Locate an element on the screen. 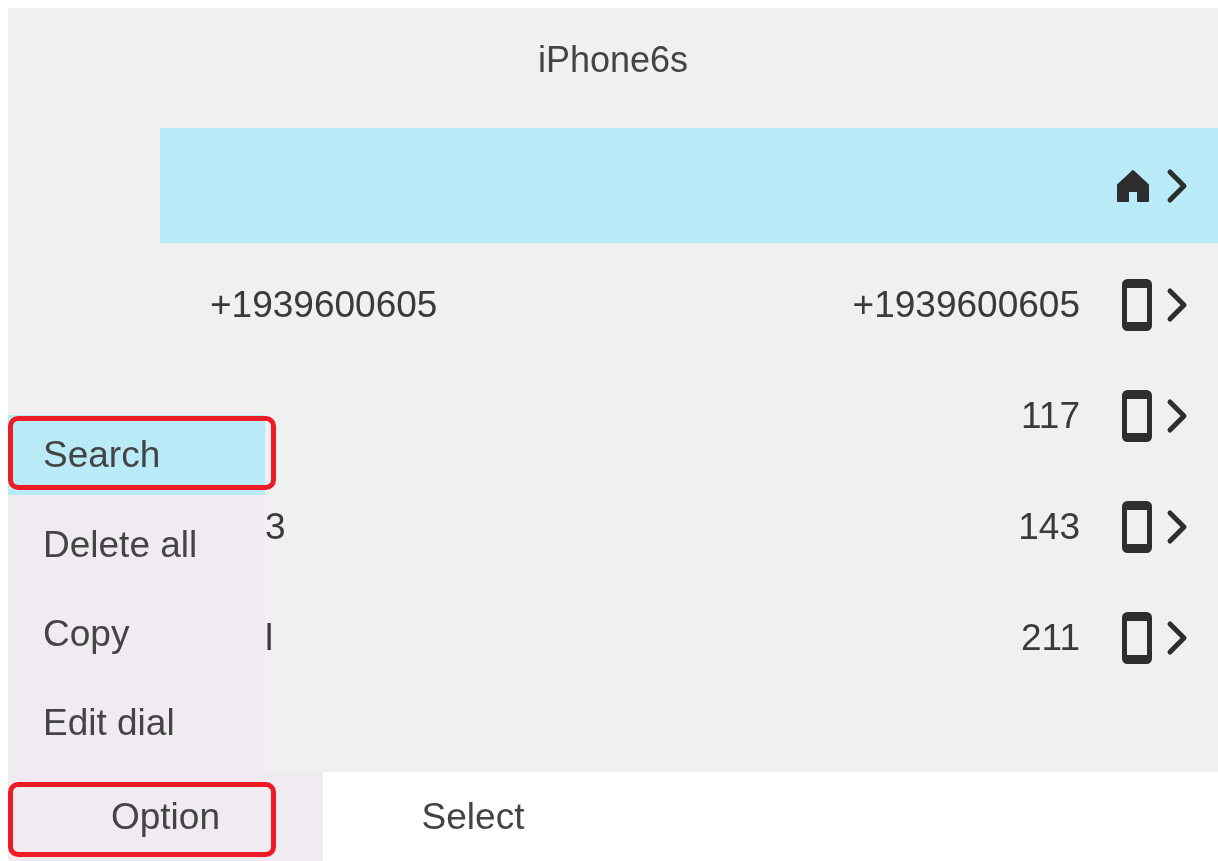 The width and height of the screenshot is (1218, 861). phone-number: 143 is located at coordinates (1049, 526).